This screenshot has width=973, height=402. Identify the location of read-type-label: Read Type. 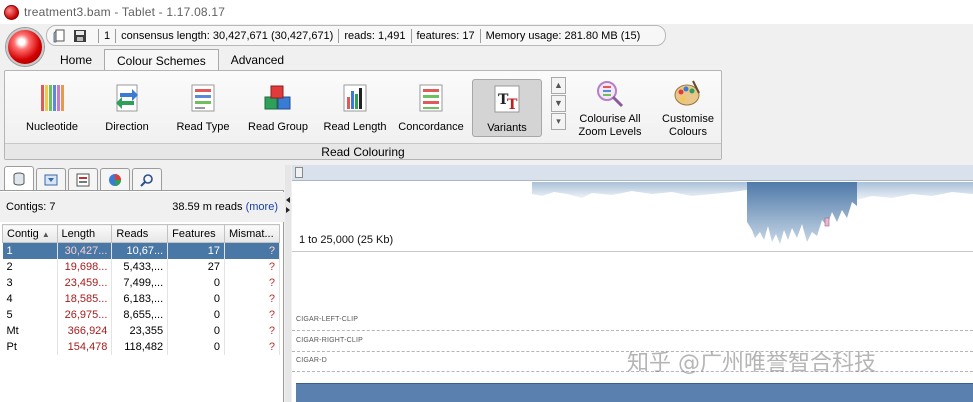
(203, 127).